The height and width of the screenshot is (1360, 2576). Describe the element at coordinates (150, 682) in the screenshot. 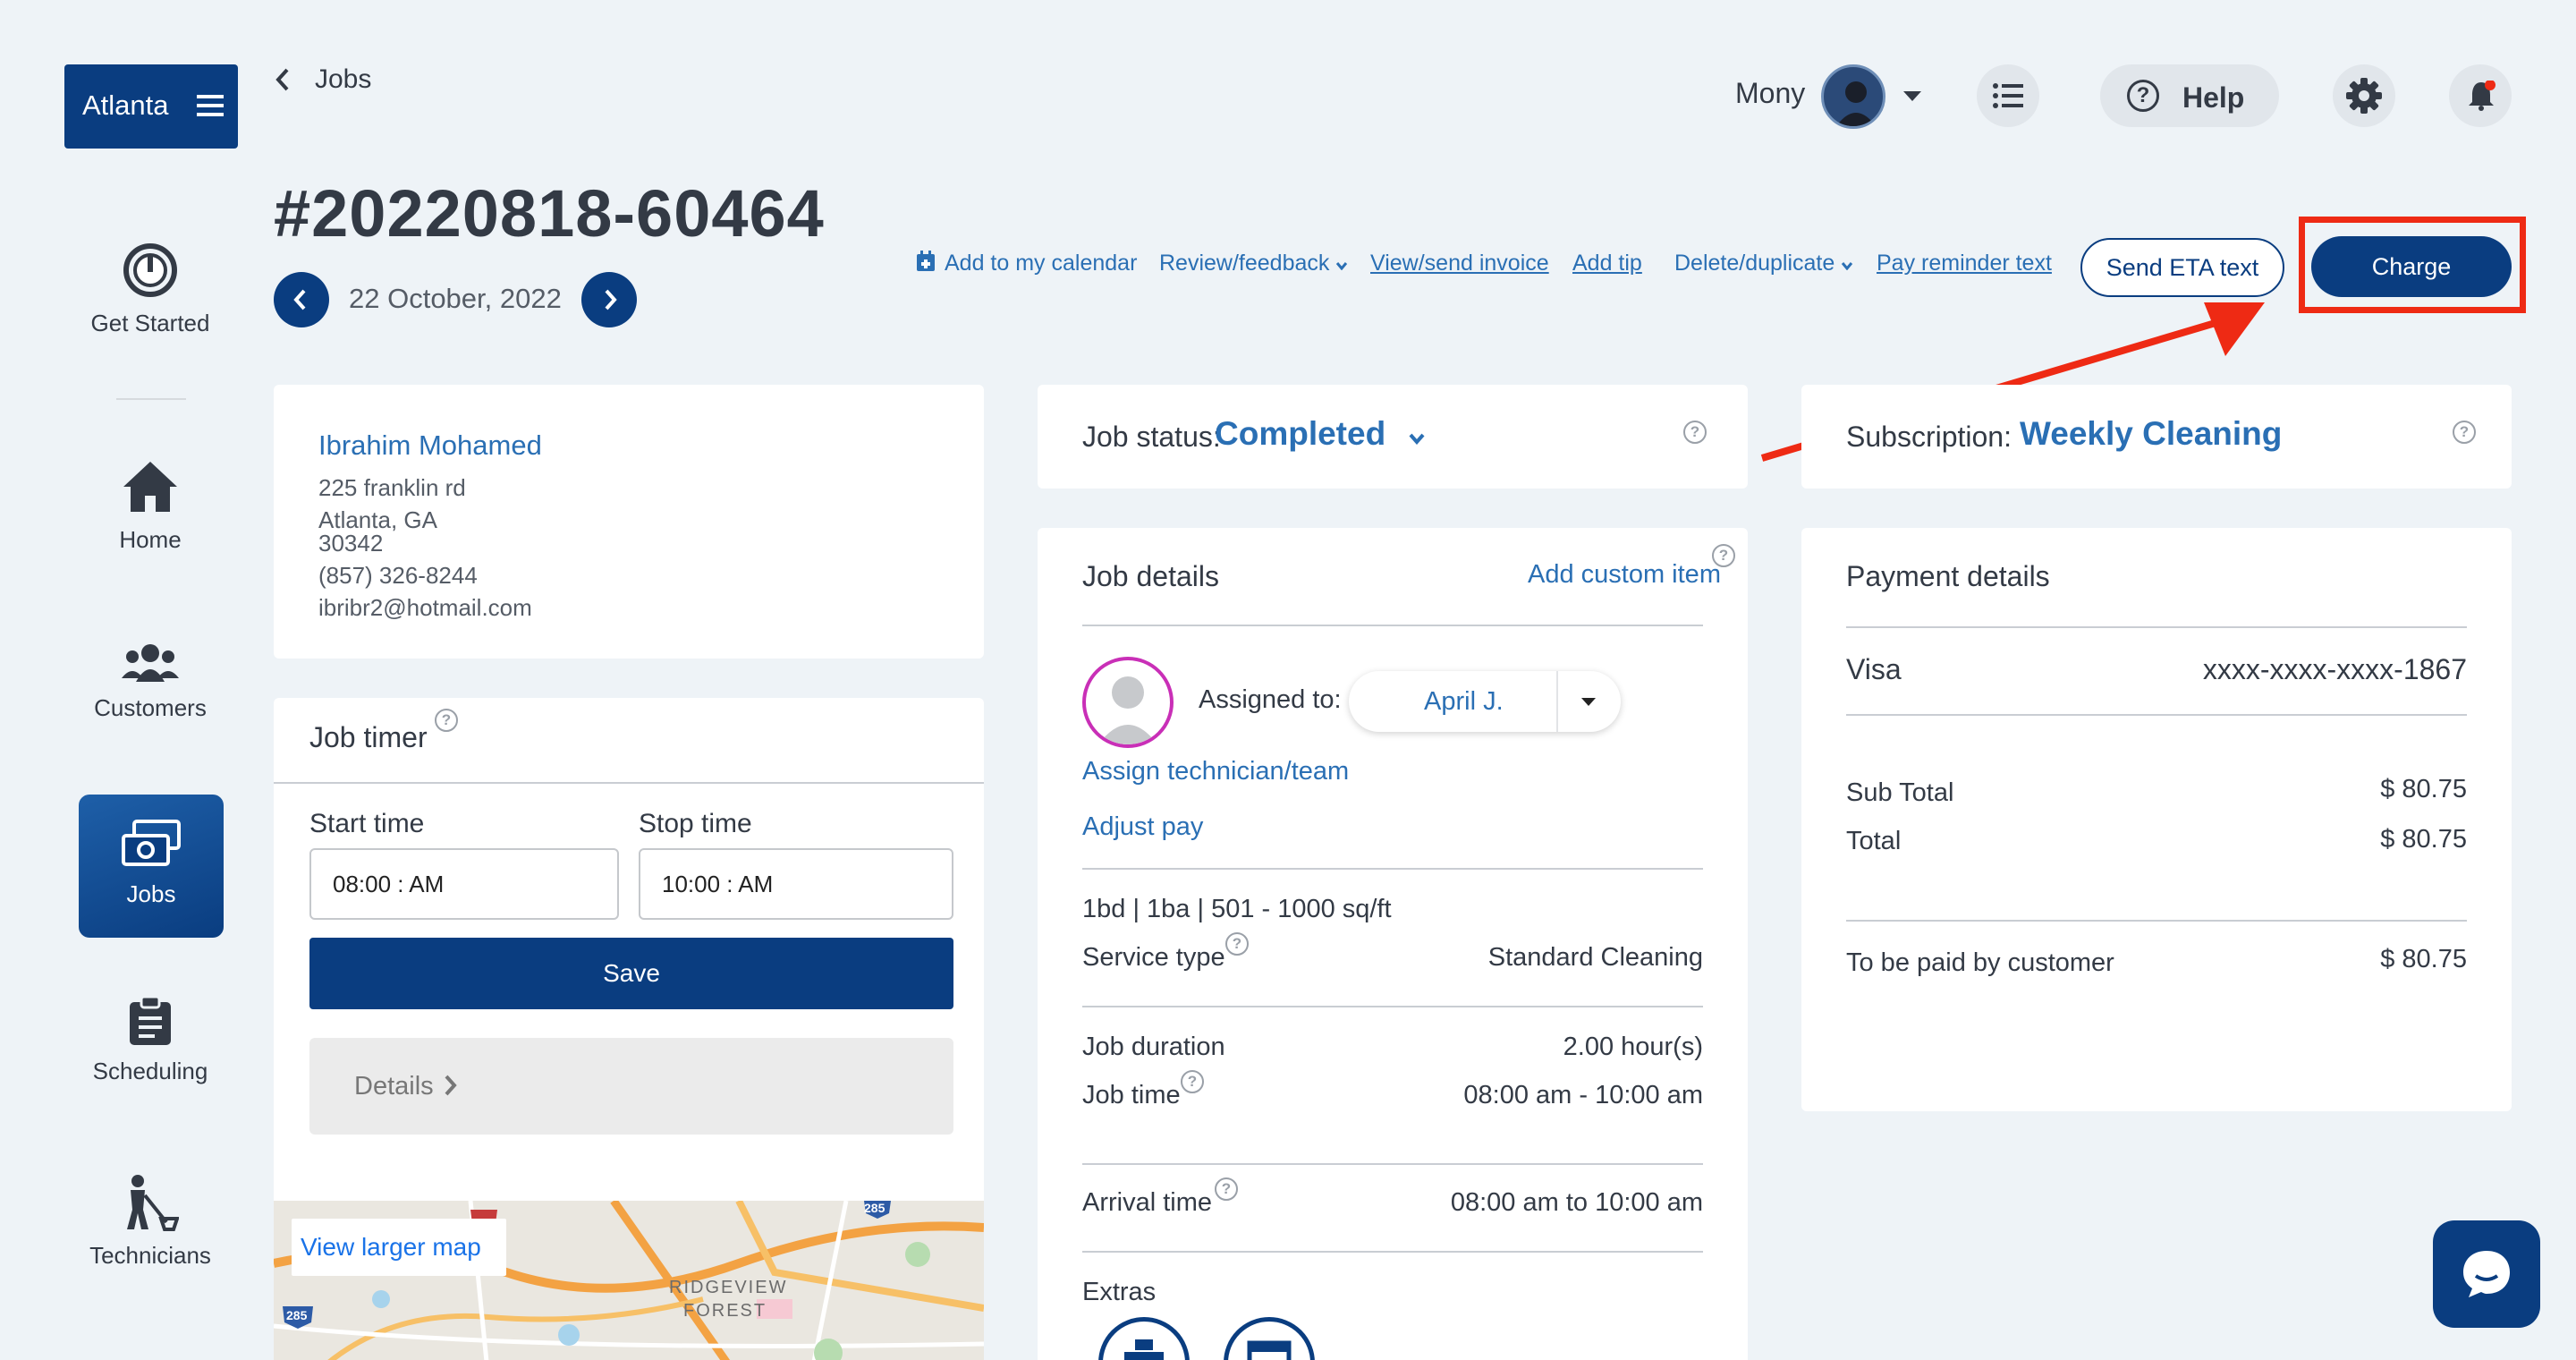

I see `sidebar-item-customers: Customers` at that location.